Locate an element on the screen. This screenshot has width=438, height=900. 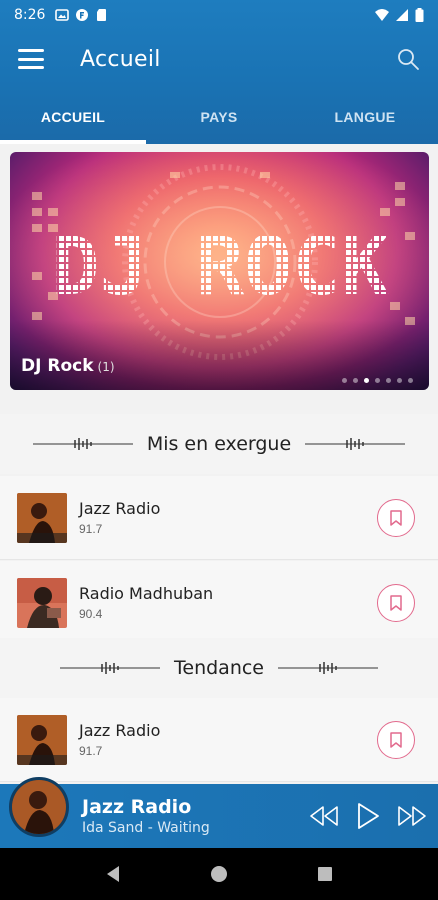
player-controls is located at coordinates (368, 816).